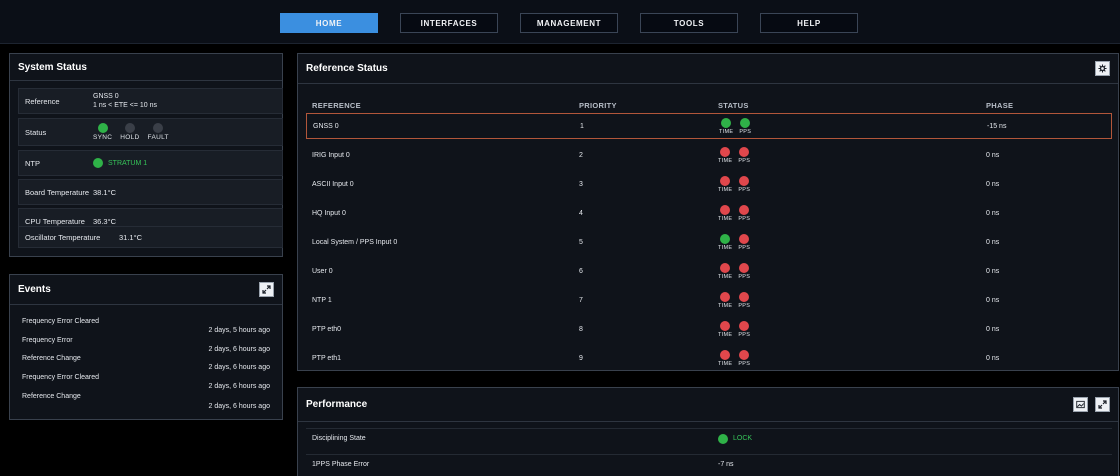  I want to click on status-leds: SYNC HOLD FAULT, so click(135, 132).